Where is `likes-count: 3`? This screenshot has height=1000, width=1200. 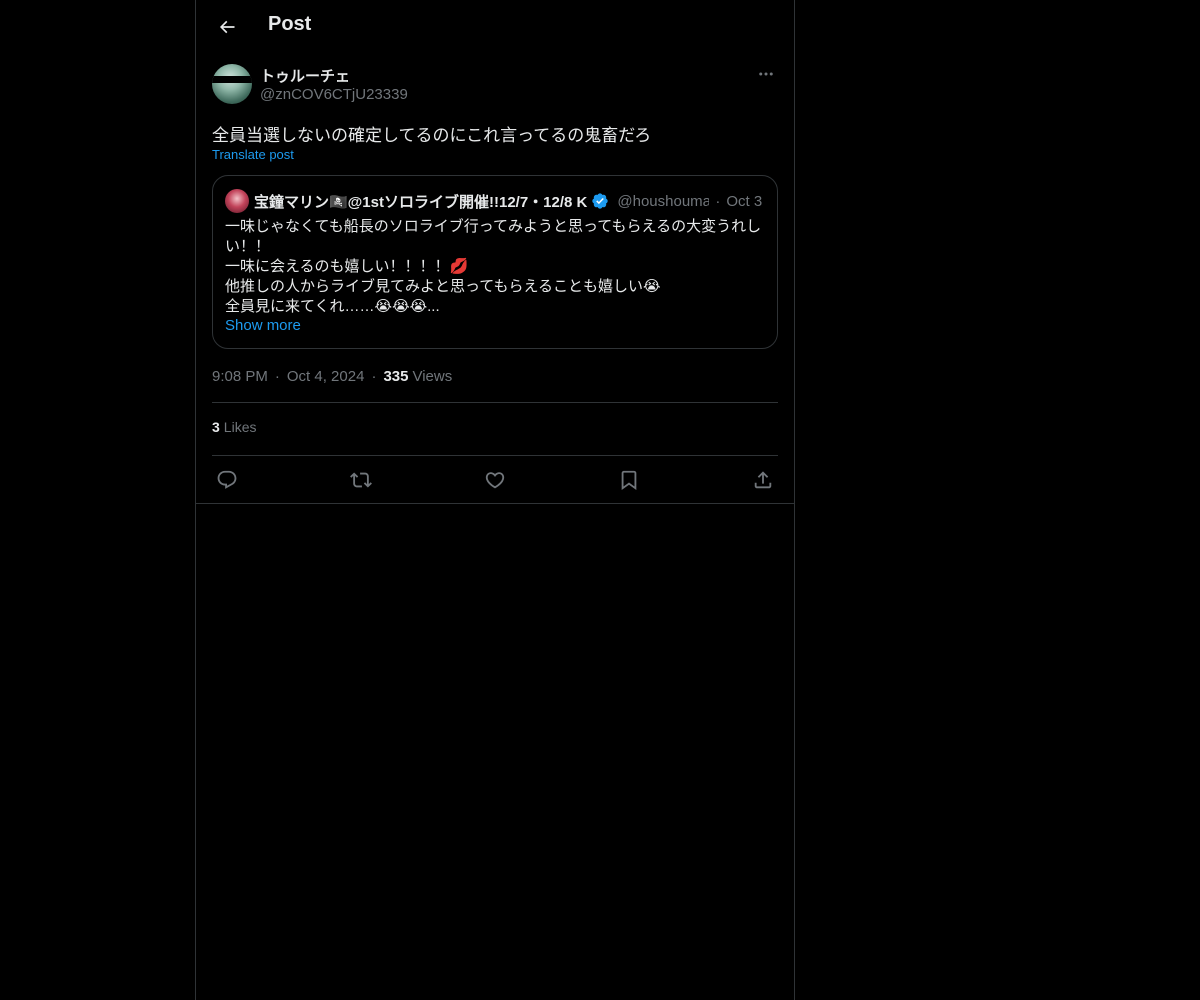
likes-count: 3 is located at coordinates (216, 427).